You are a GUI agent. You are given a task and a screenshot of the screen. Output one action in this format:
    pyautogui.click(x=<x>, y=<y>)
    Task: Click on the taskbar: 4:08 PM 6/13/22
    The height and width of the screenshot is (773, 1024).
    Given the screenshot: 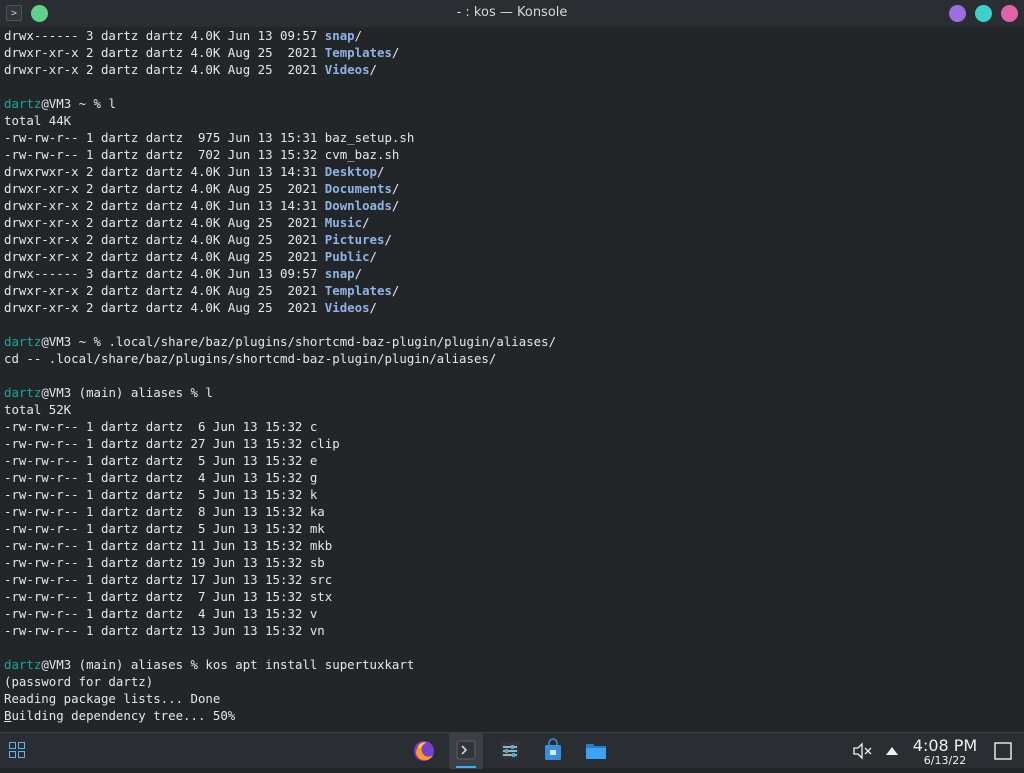 What is the action you would take?
    pyautogui.click(x=512, y=750)
    